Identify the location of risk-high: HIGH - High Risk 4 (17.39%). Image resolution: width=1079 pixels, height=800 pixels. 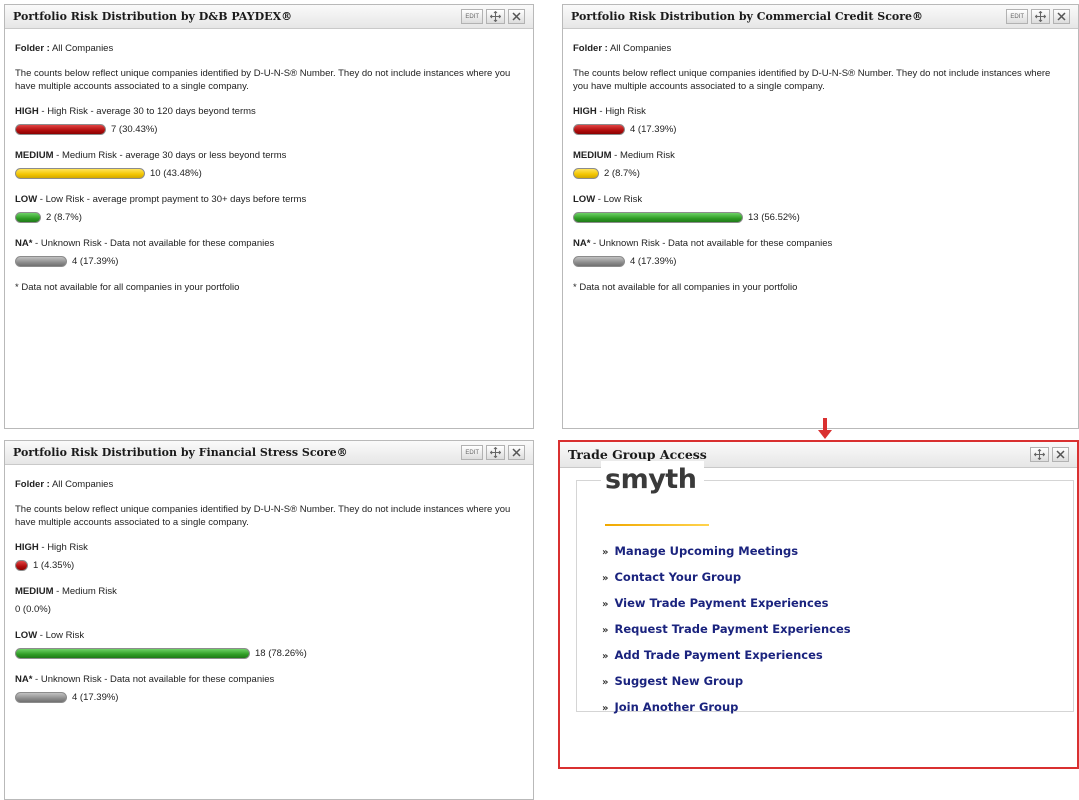
(820, 120).